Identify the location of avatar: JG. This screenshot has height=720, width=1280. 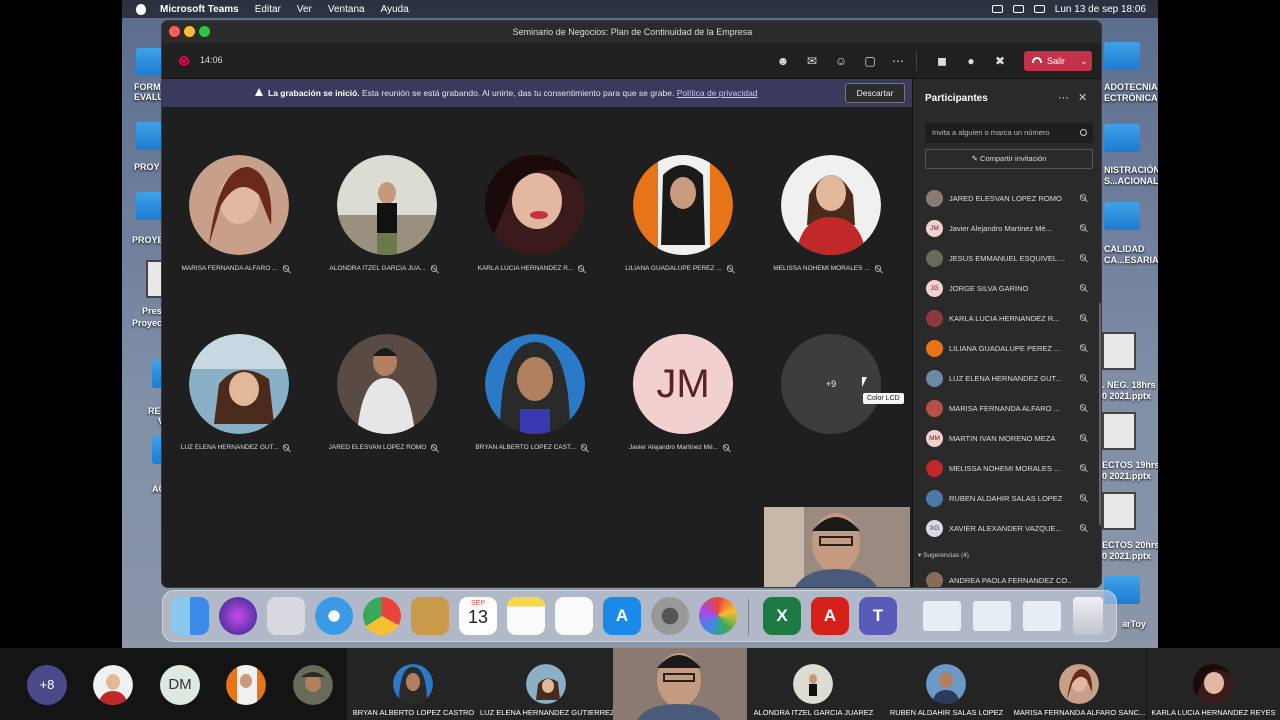
(934, 288).